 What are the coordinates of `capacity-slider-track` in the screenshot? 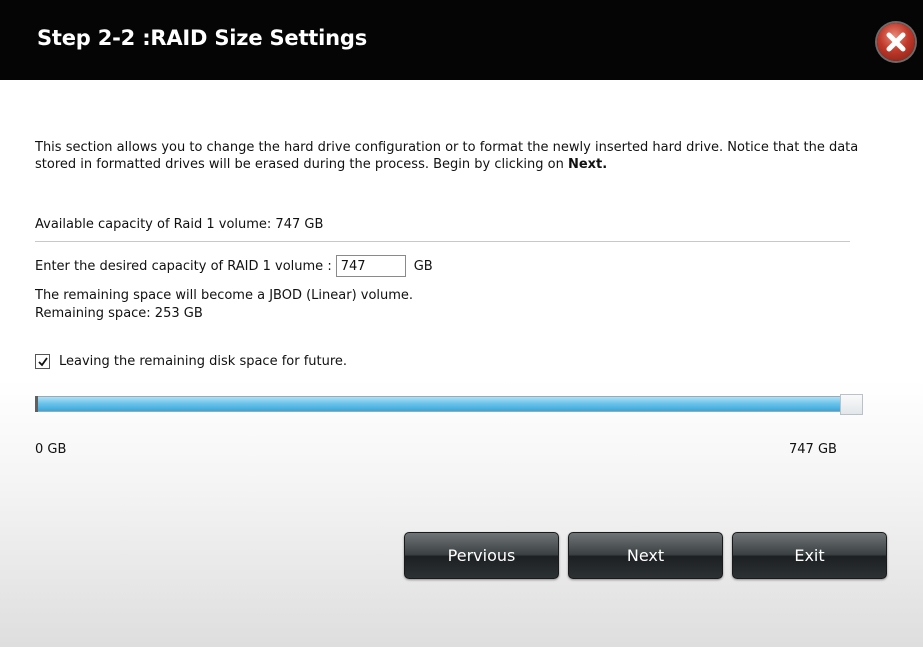 It's located at (444, 404).